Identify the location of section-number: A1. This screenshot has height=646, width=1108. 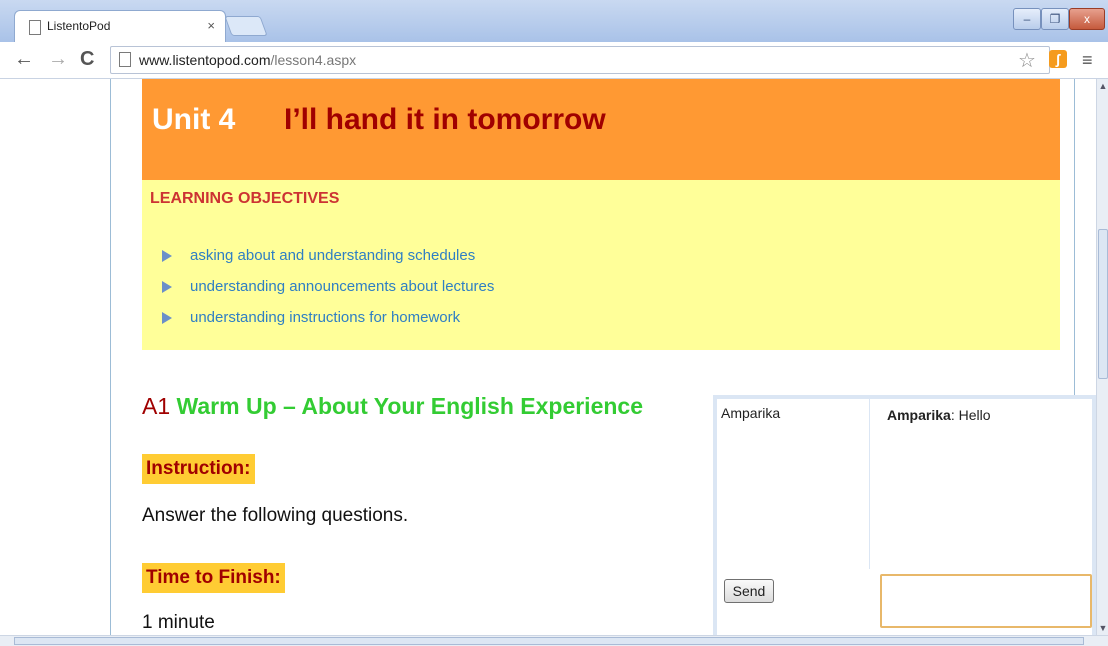
(156, 406).